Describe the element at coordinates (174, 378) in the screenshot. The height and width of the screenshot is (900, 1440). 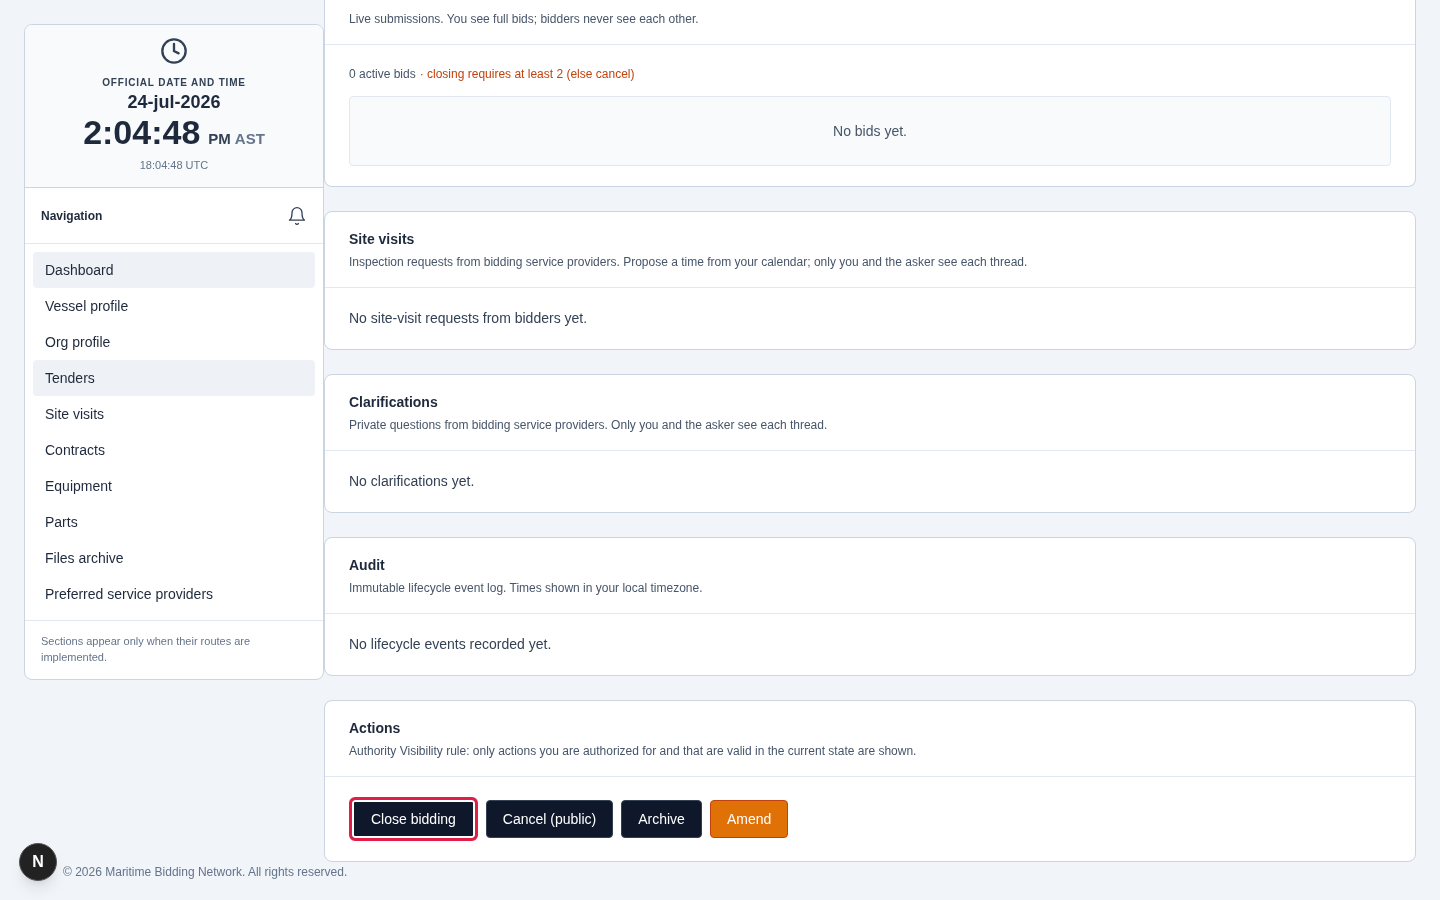
I see `nav-item: Tenders` at that location.